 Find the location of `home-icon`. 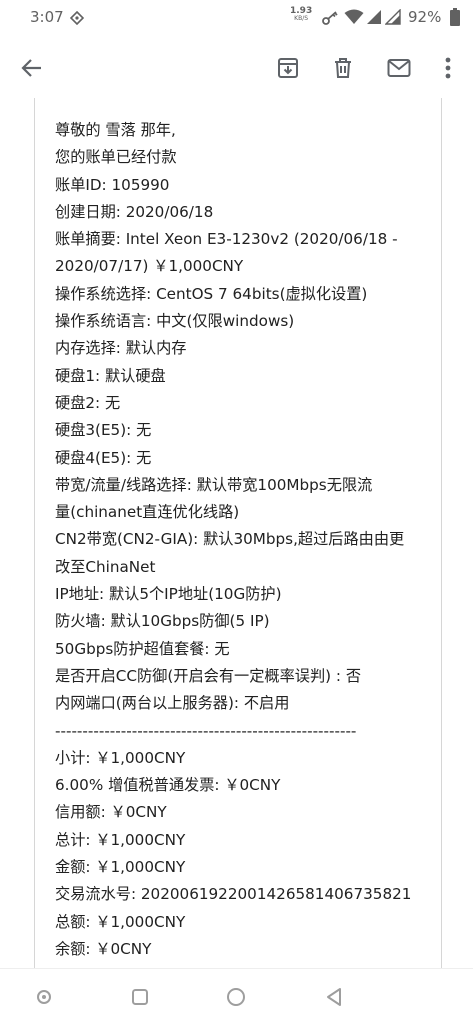

home-icon is located at coordinates (236, 997).